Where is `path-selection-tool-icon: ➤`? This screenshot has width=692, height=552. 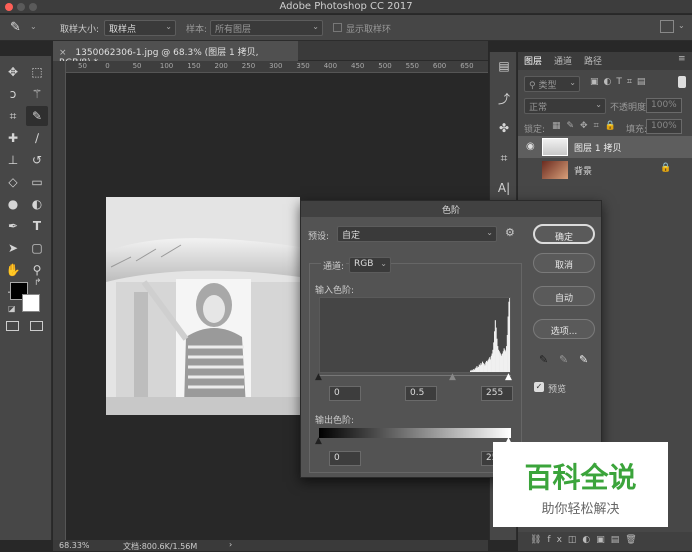 path-selection-tool-icon: ➤ is located at coordinates (13, 248).